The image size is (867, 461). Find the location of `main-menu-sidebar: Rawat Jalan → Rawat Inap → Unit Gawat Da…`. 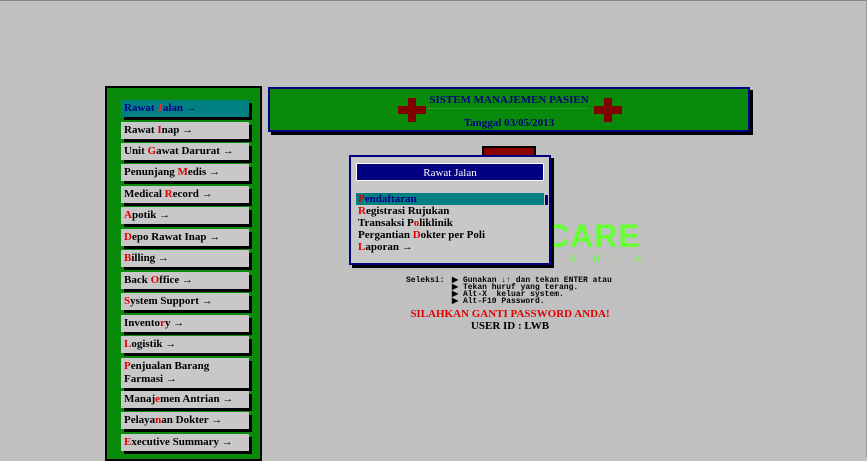

main-menu-sidebar: Rawat Jalan → Rawat Inap → Unit Gawat Da… is located at coordinates (183, 273).